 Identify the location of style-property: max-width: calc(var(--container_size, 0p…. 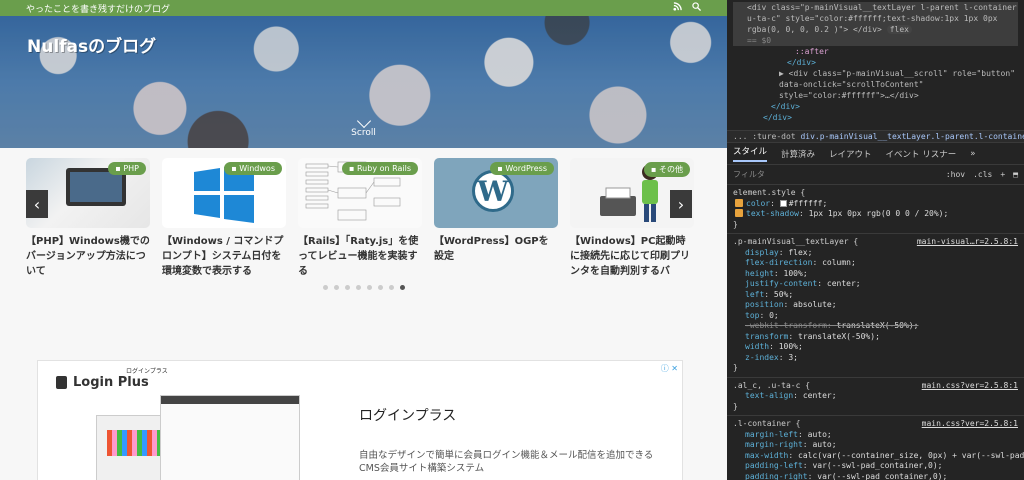
(878, 456).